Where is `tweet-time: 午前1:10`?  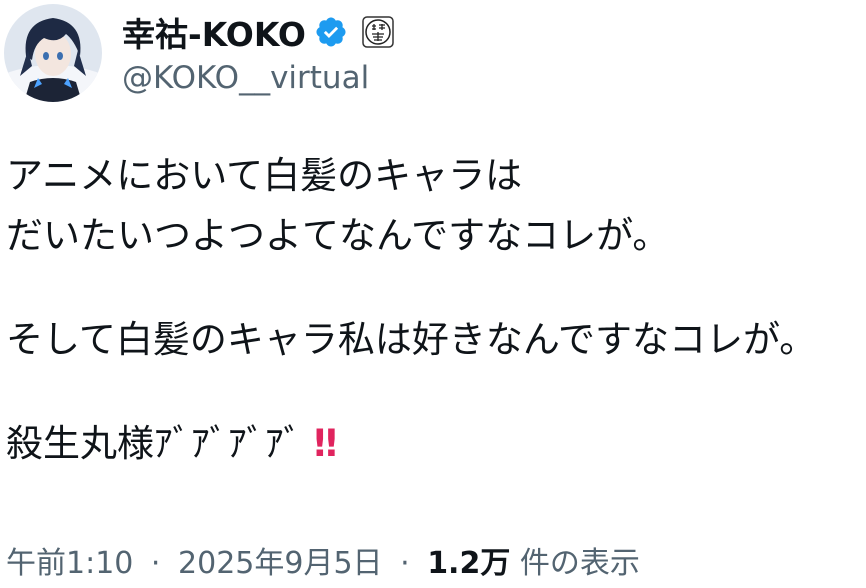
tweet-time: 午前1:10 is located at coordinates (69, 563).